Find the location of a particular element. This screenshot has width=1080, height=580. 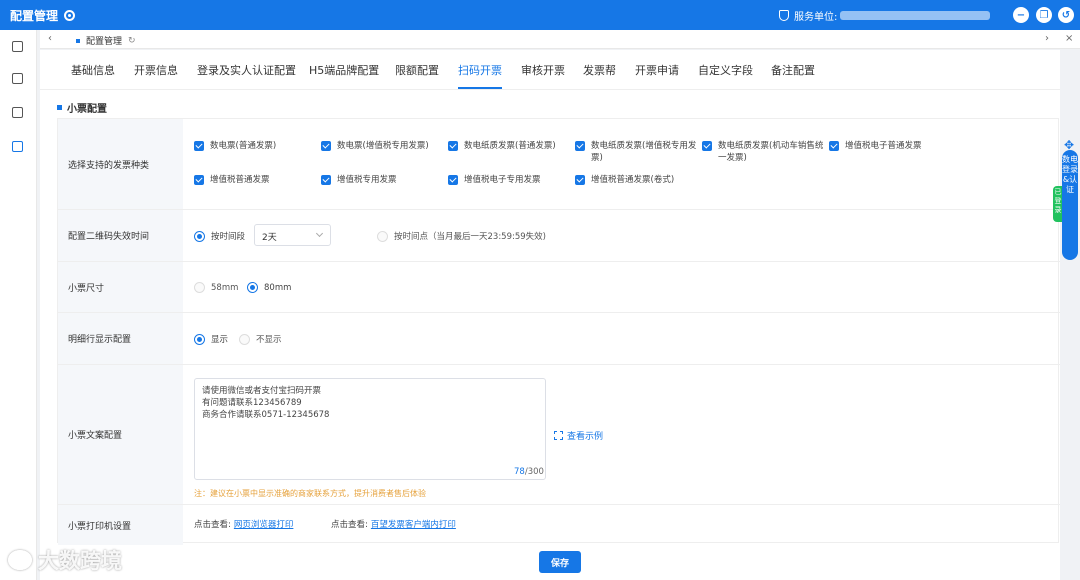

qr-expiry-label: 配置二维码失效时间 is located at coordinates (120, 235).